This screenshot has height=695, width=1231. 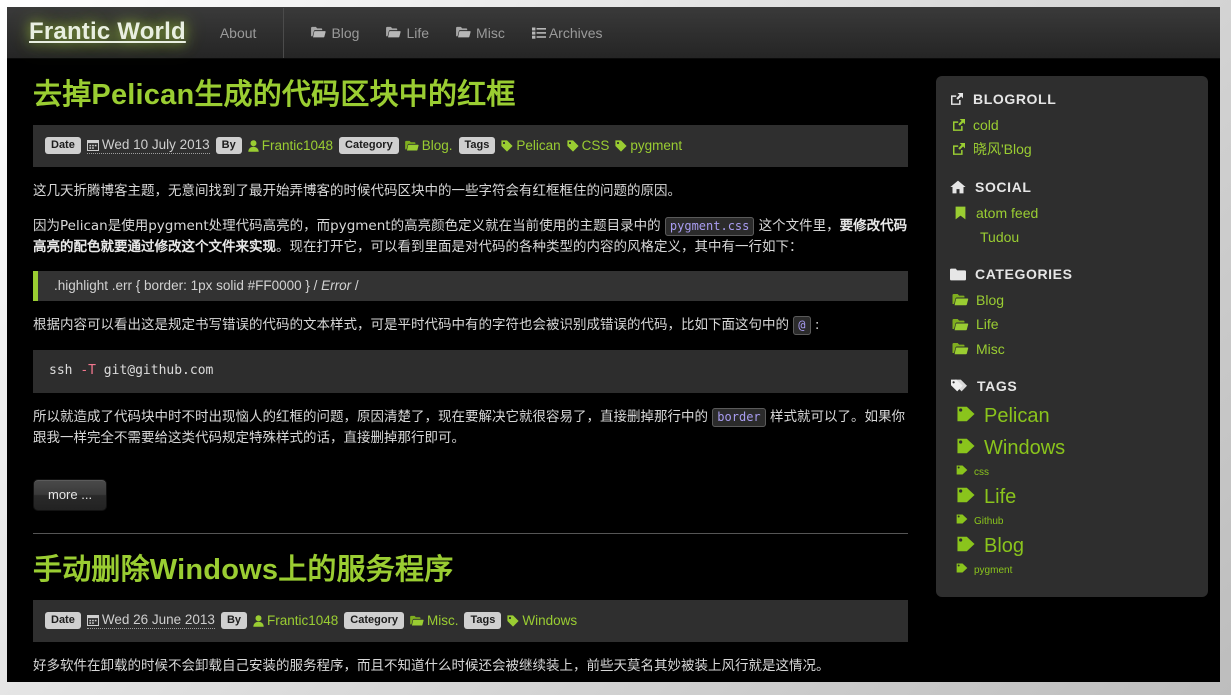 I want to click on folder-icon, so click(x=958, y=274).